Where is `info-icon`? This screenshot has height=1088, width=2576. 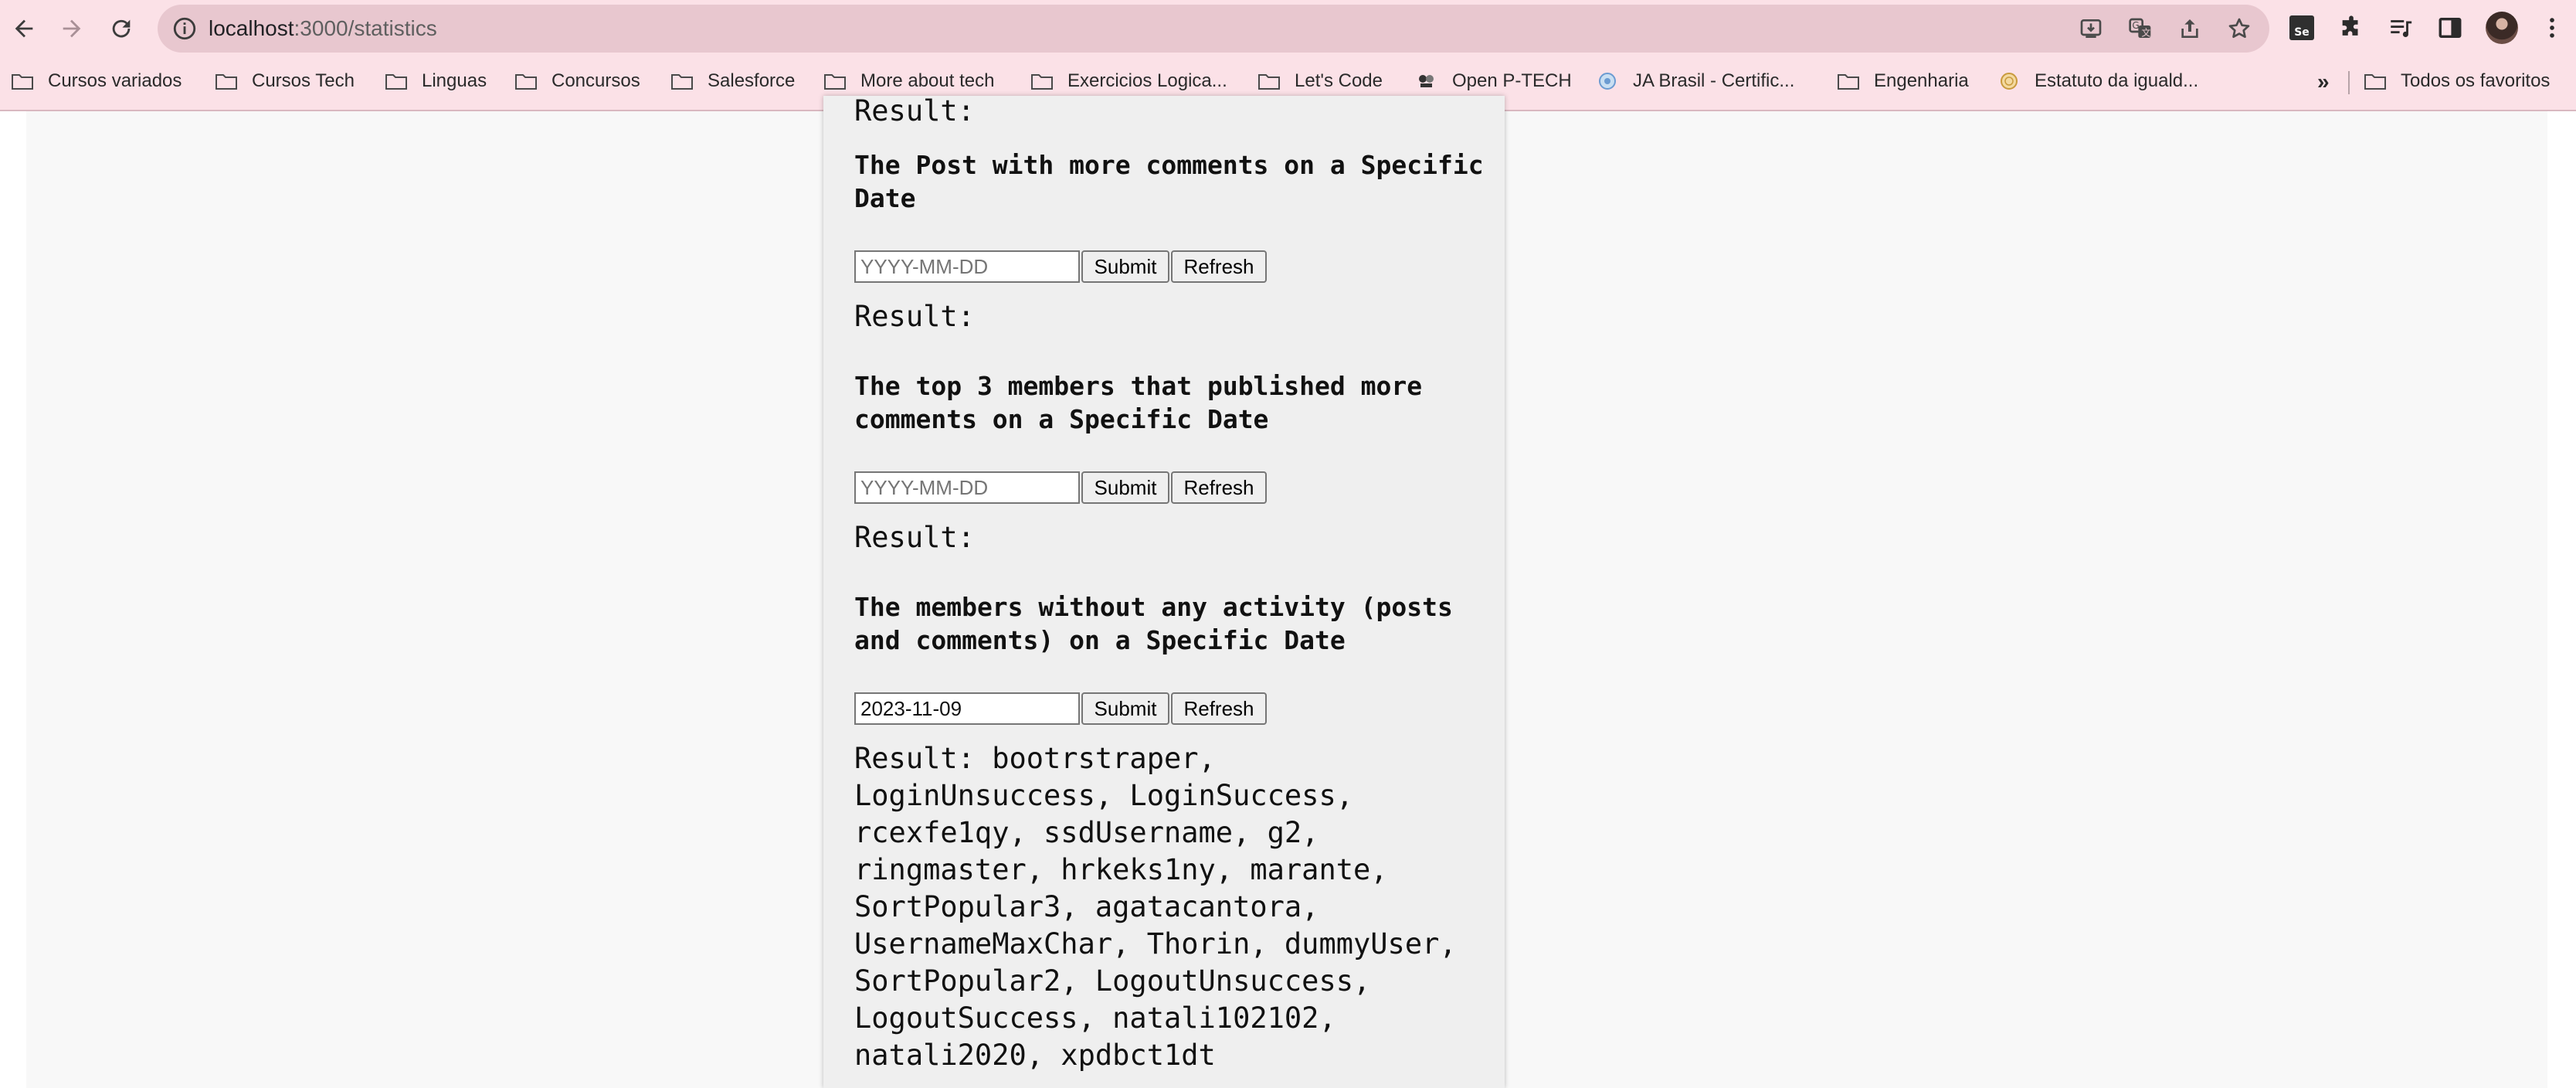 info-icon is located at coordinates (185, 28).